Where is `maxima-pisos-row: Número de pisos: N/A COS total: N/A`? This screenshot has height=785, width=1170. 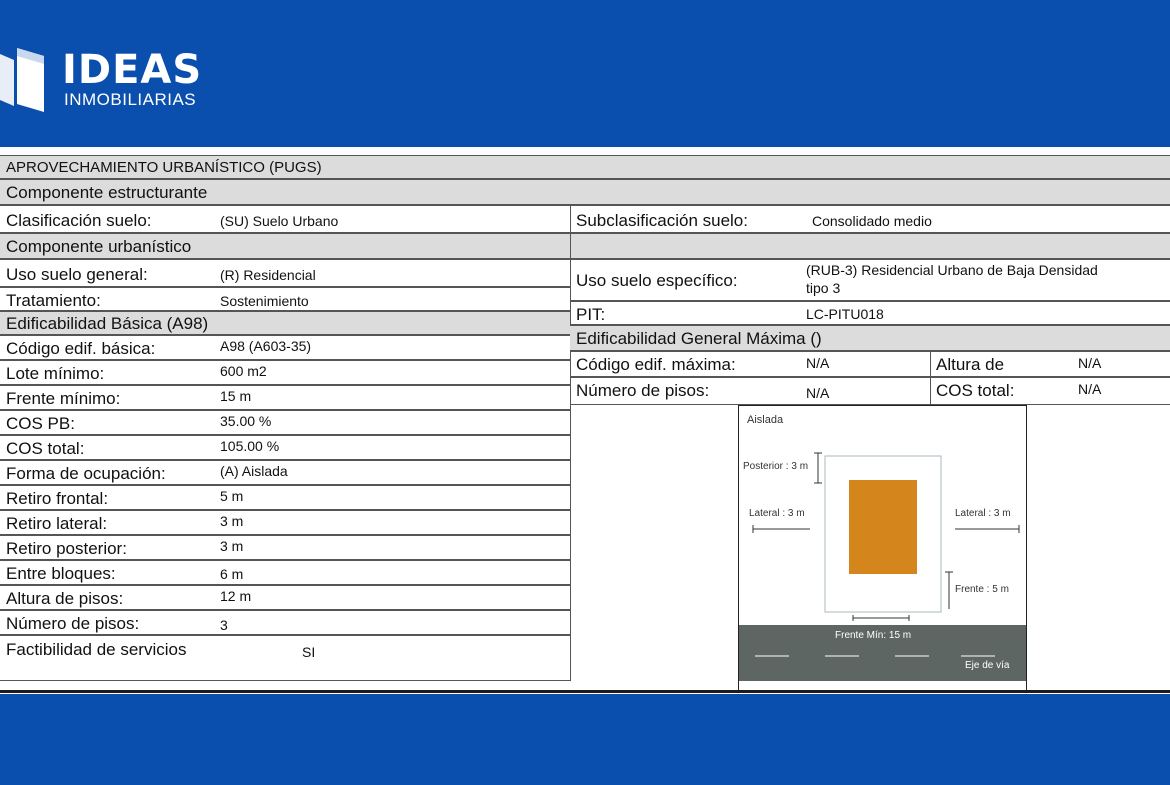 maxima-pisos-row: Número de pisos: N/A COS total: N/A is located at coordinates (870, 391).